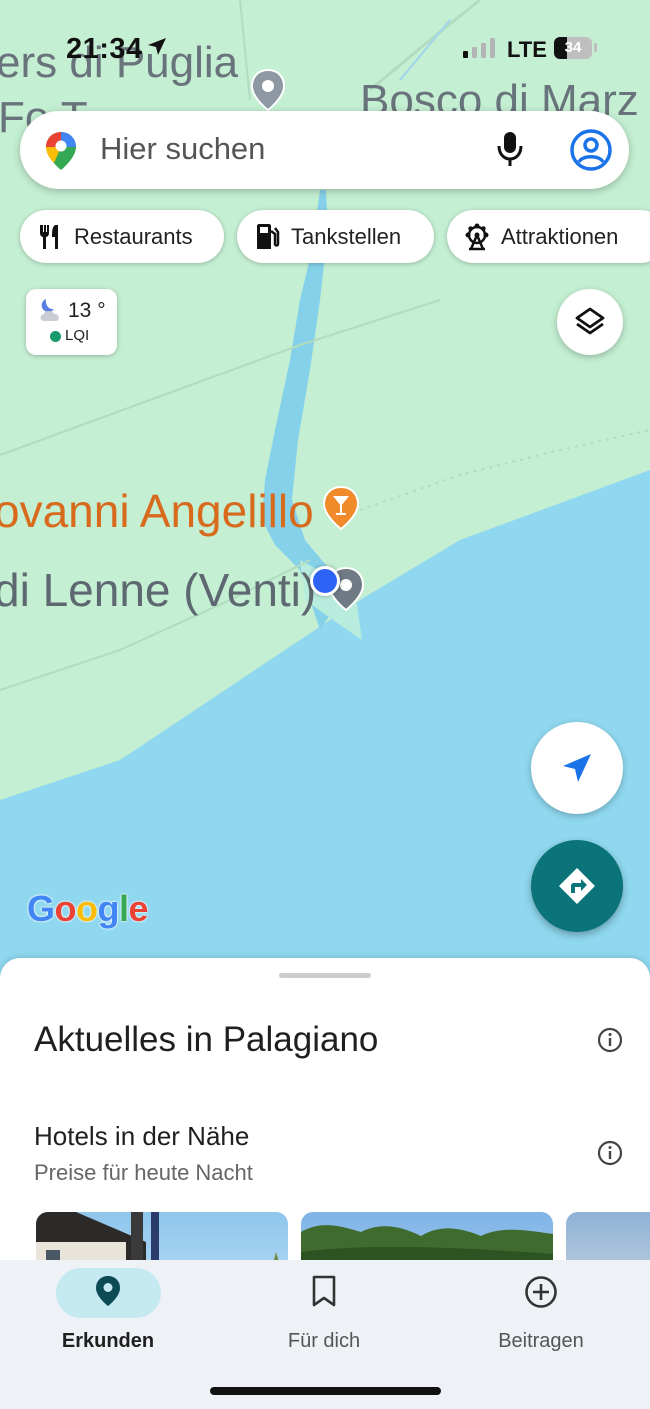 The image size is (650, 1409). I want to click on chip-label: Restaurants, so click(133, 236).